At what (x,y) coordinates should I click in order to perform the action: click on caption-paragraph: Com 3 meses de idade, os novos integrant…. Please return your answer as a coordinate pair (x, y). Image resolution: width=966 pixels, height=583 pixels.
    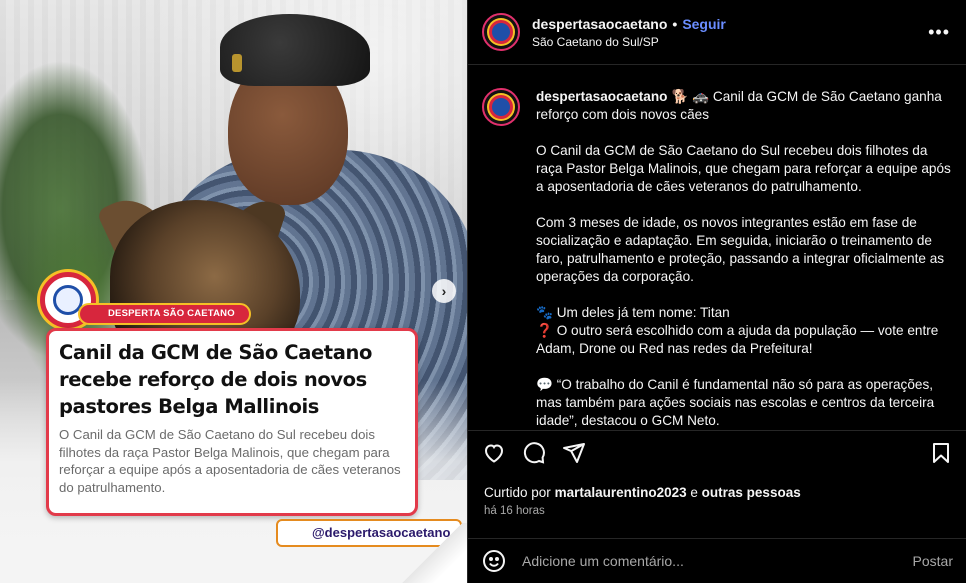
    Looking at the image, I should click on (740, 249).